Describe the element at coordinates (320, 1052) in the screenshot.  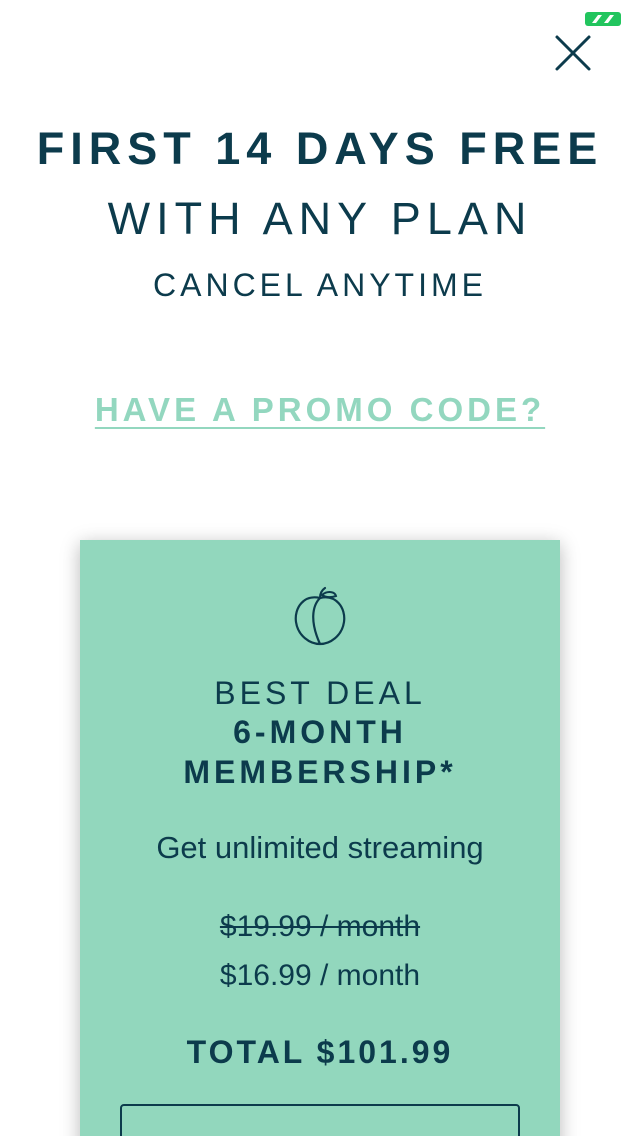
I see `plan-total: TOTAL $101.99` at that location.